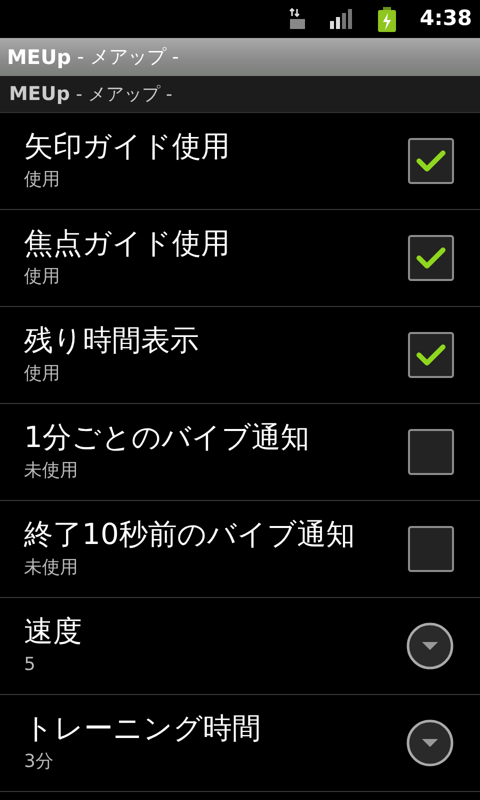 This screenshot has width=480, height=800. I want to click on preference-title: 残り時間表示, so click(111, 340).